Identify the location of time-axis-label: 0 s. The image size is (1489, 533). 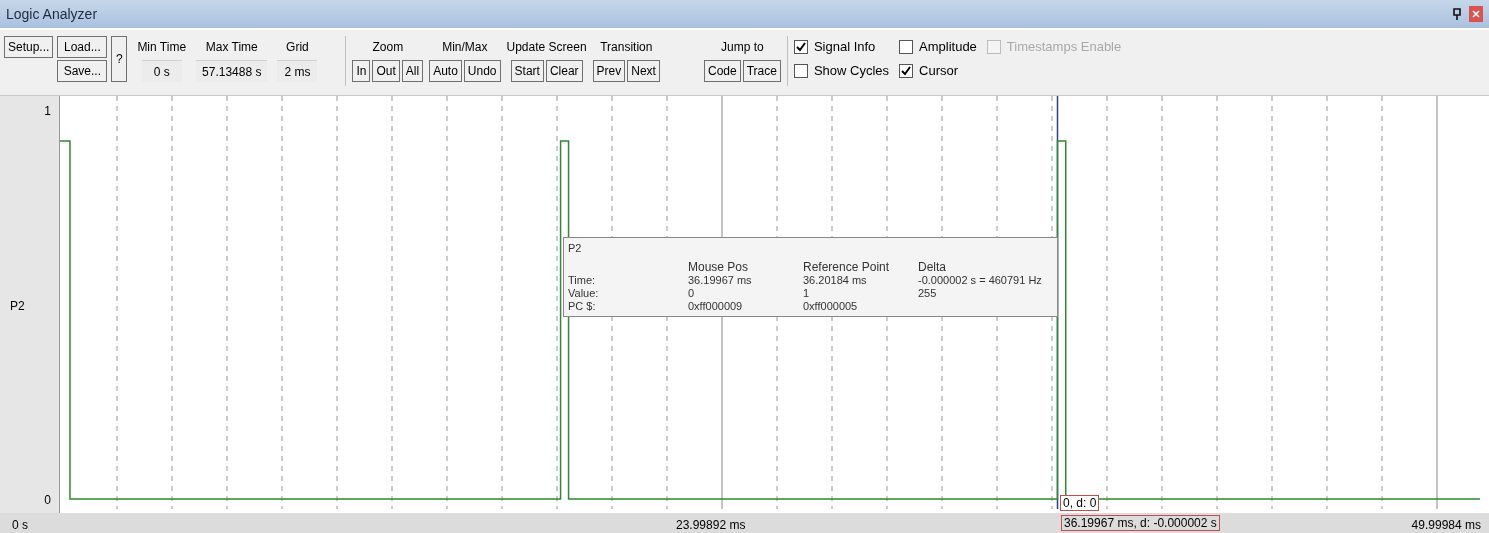
(20, 525).